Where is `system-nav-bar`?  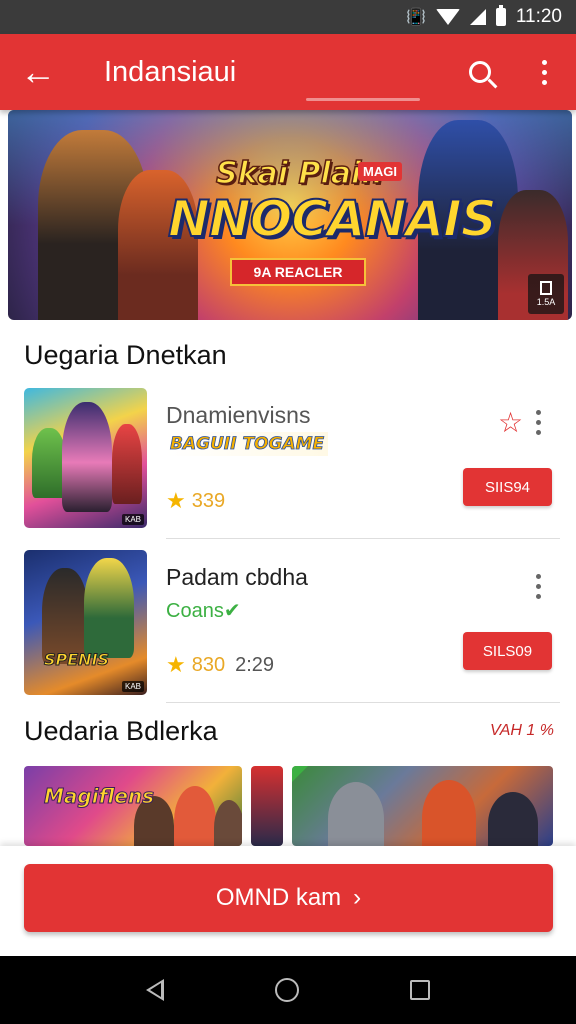 system-nav-bar is located at coordinates (288, 990).